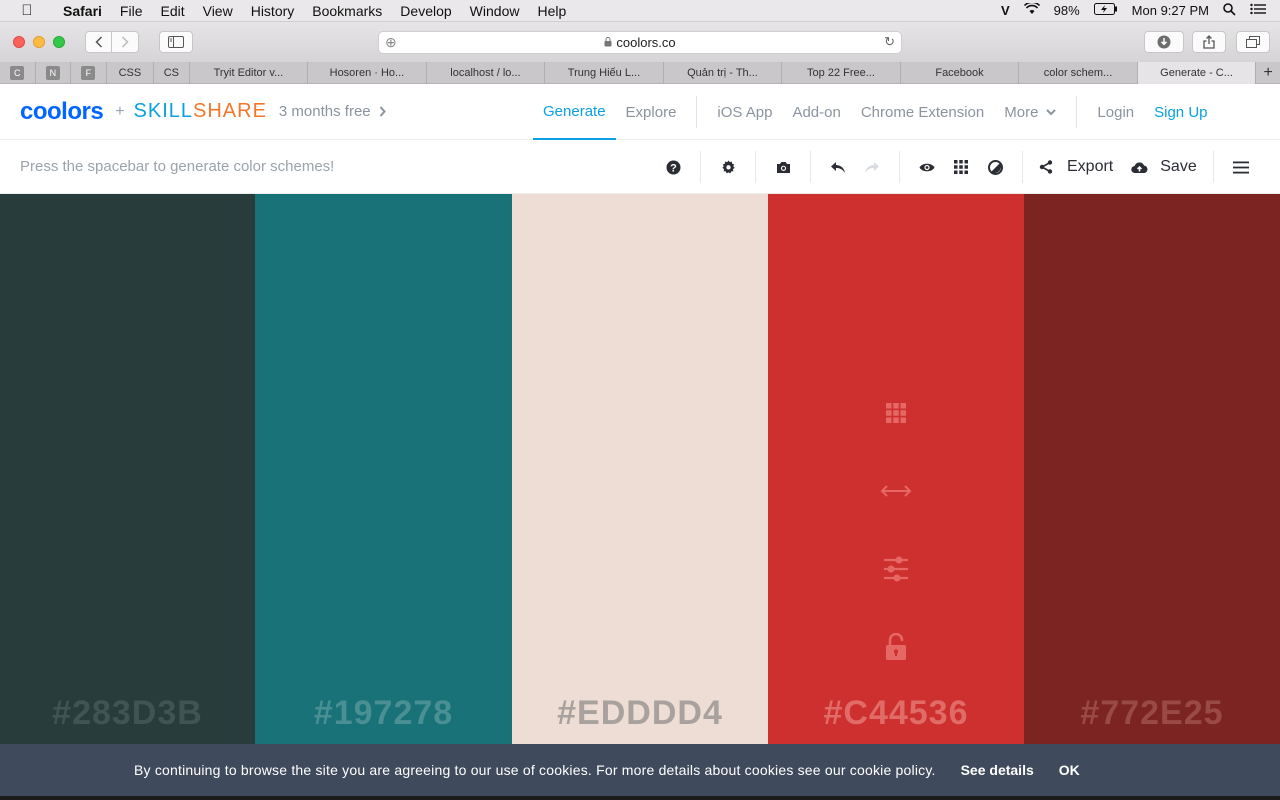  I want to click on nav-chrome-extension: Chrome Extension, so click(922, 112).